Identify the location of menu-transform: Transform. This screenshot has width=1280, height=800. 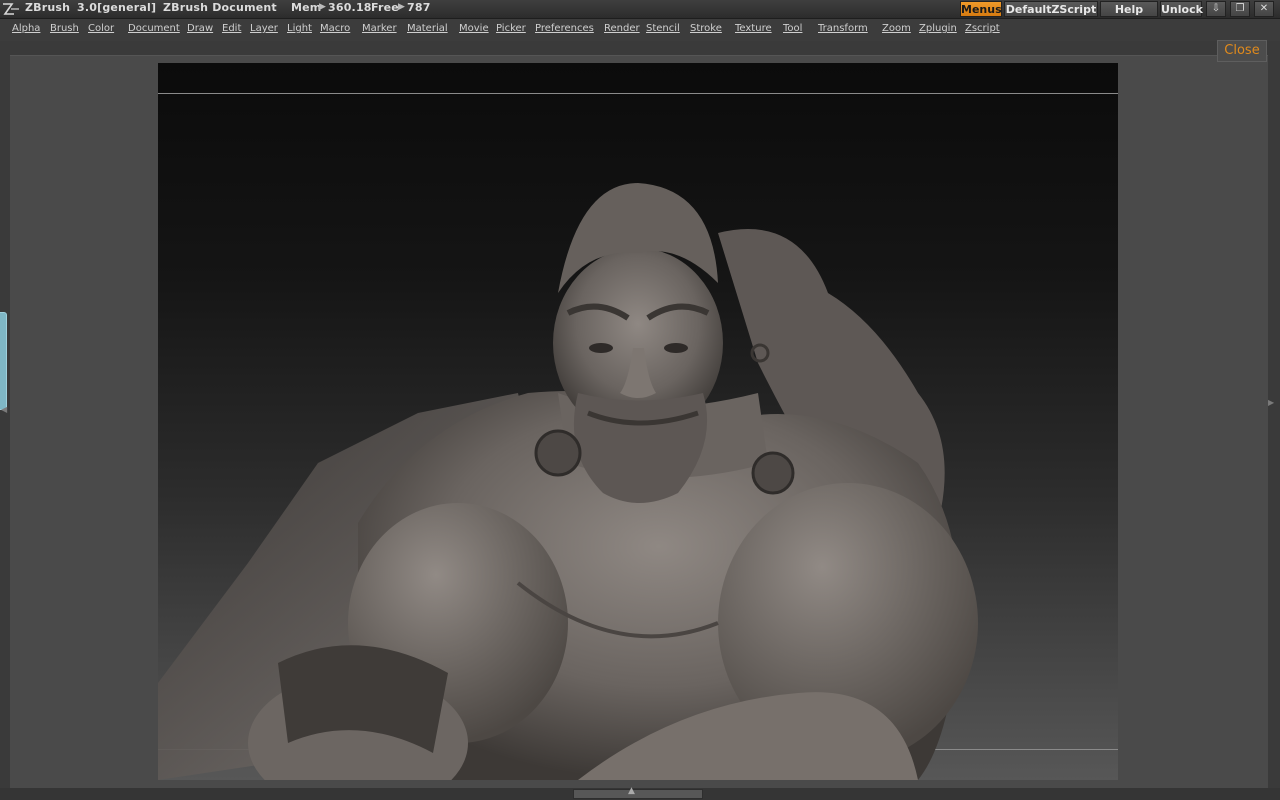
(843, 28).